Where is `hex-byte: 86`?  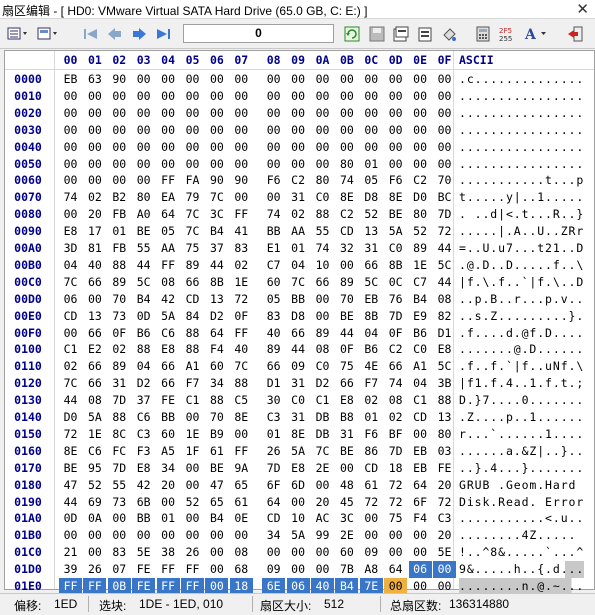
hex-byte: 86 is located at coordinates (371, 451).